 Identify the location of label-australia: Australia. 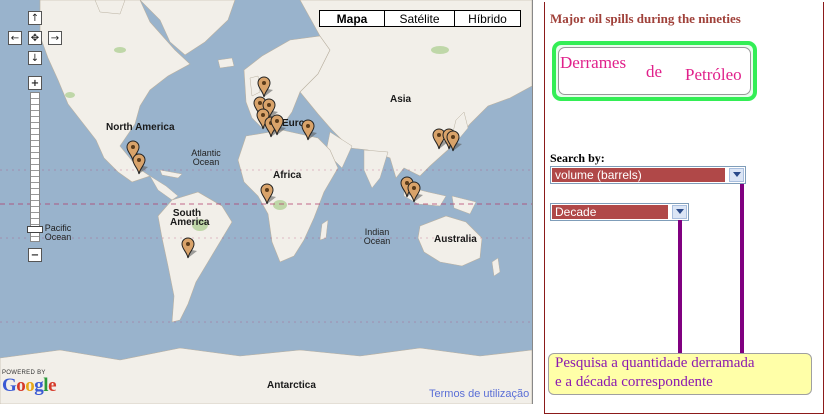
(455, 239).